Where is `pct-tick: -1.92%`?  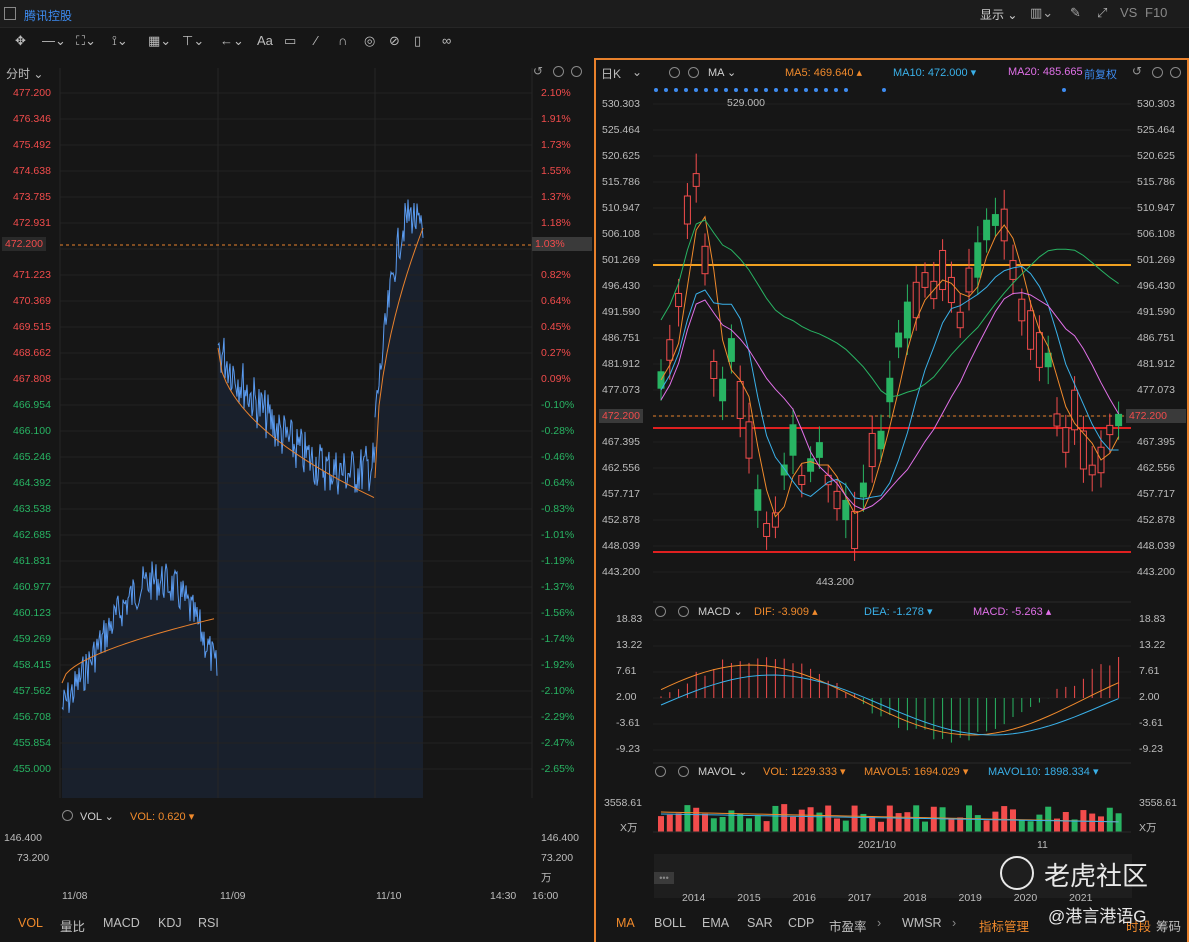
pct-tick: -1.92% is located at coordinates (558, 665).